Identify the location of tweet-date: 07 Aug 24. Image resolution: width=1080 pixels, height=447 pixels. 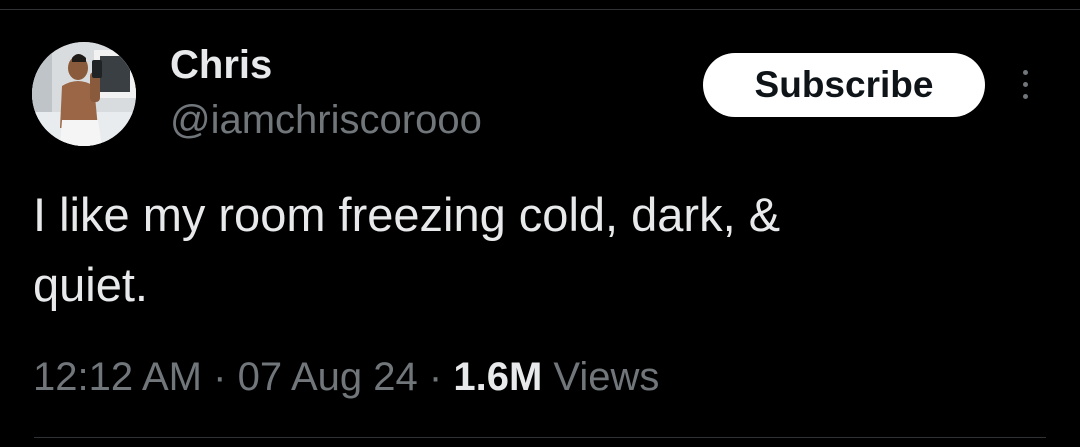
(328, 377).